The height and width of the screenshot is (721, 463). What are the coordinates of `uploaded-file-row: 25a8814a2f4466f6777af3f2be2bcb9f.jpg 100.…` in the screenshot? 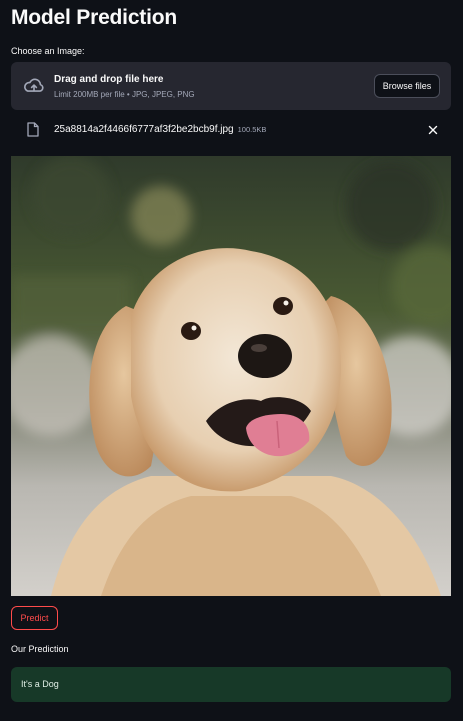 It's located at (231, 131).